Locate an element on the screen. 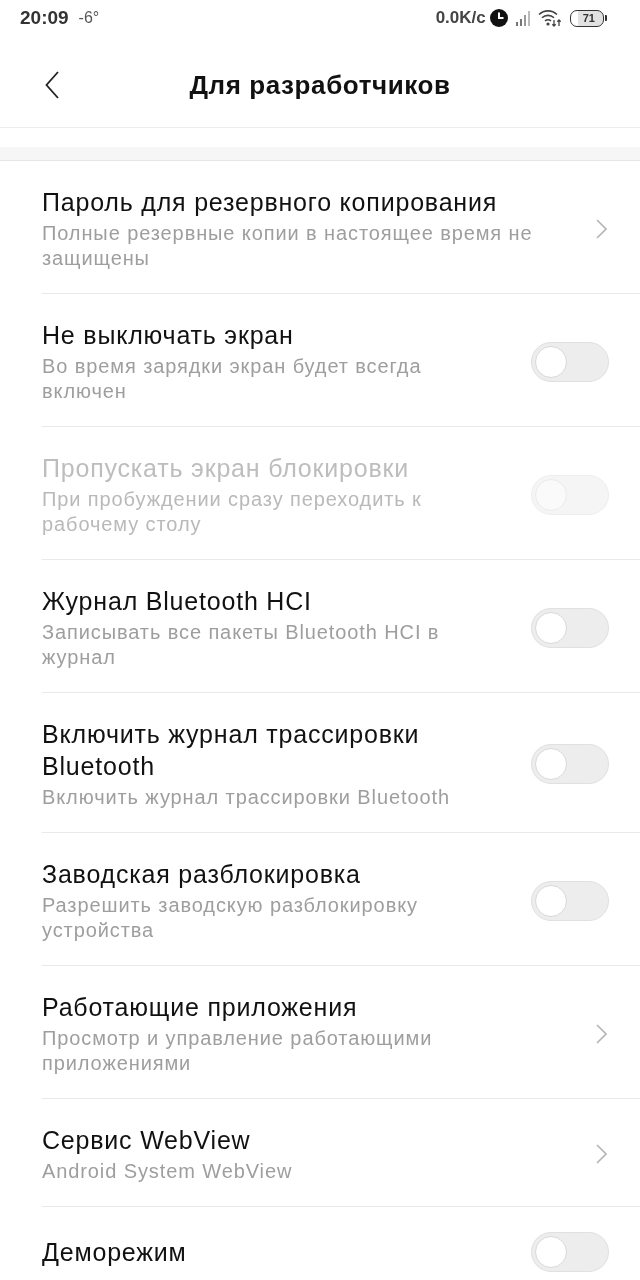 The image size is (640, 1280). back-chevron-icon is located at coordinates (52, 85).